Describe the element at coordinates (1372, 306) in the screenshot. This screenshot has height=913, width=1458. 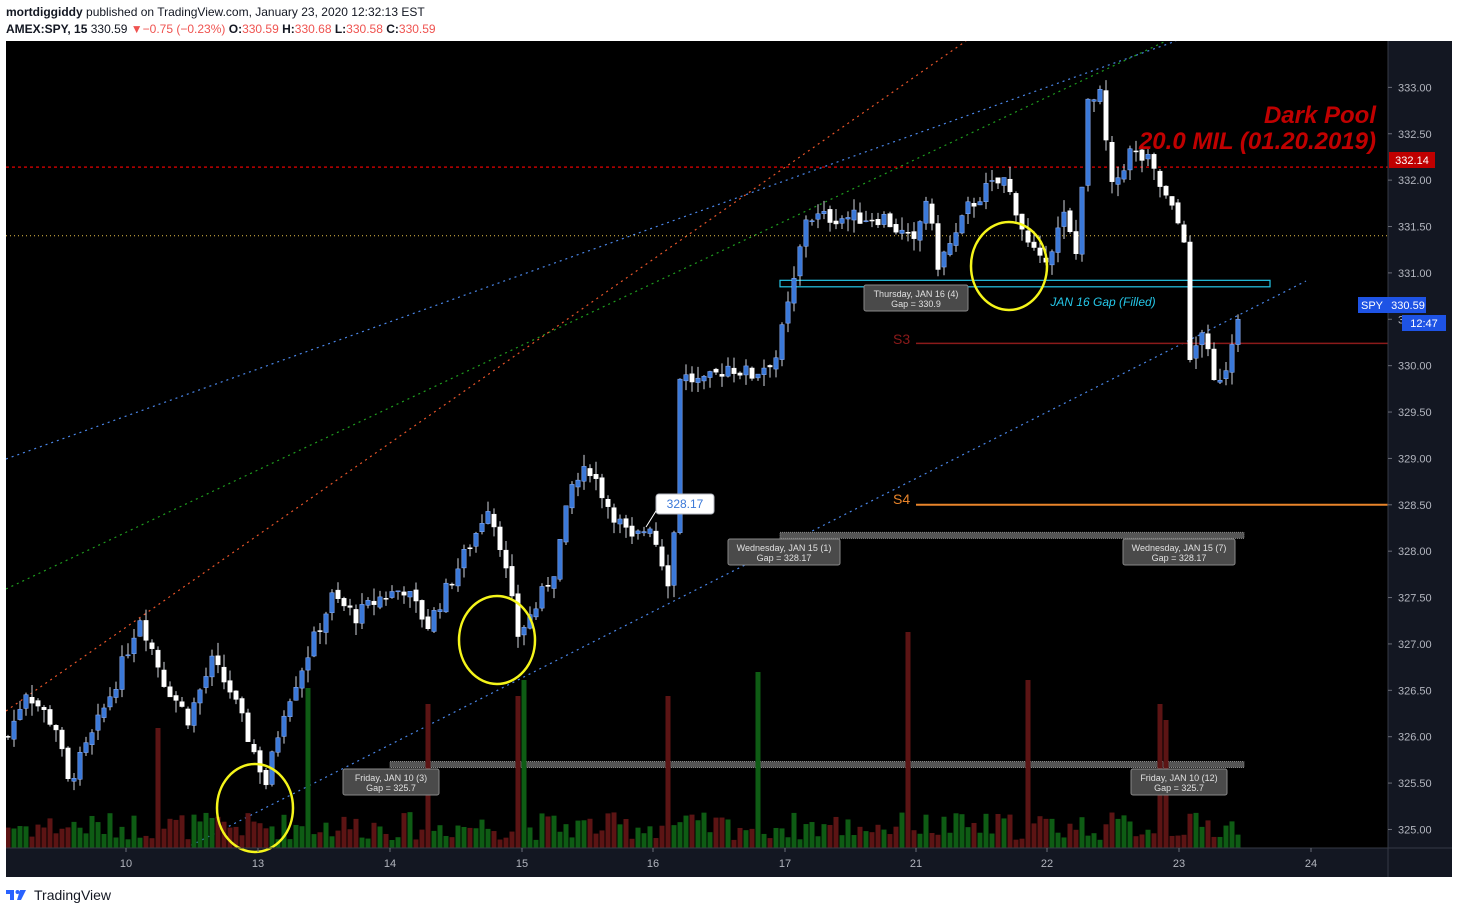
I see `last-price-symbol: SPY` at that location.